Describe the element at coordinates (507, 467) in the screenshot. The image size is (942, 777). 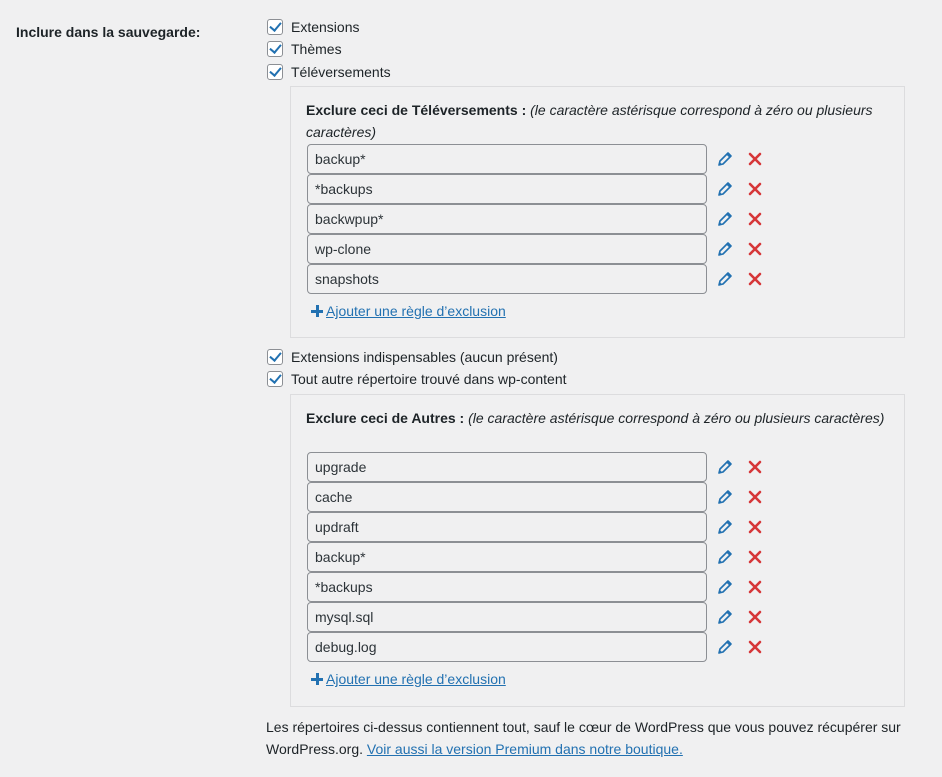
I see `exclude-rule-input: upgrade` at that location.